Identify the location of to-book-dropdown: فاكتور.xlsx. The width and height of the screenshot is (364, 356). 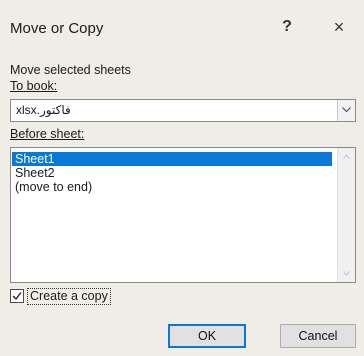
(183, 110).